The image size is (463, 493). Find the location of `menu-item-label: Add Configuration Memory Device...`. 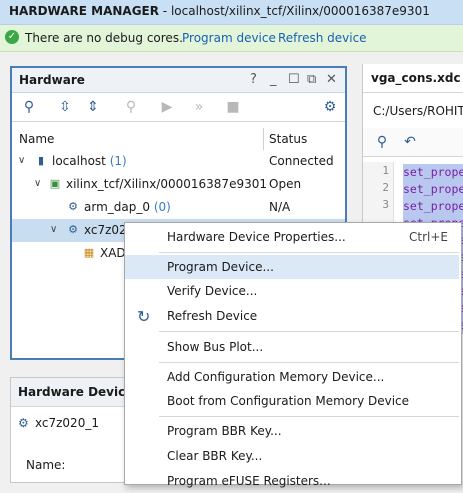

menu-item-label: Add Configuration Memory Device... is located at coordinates (276, 377).